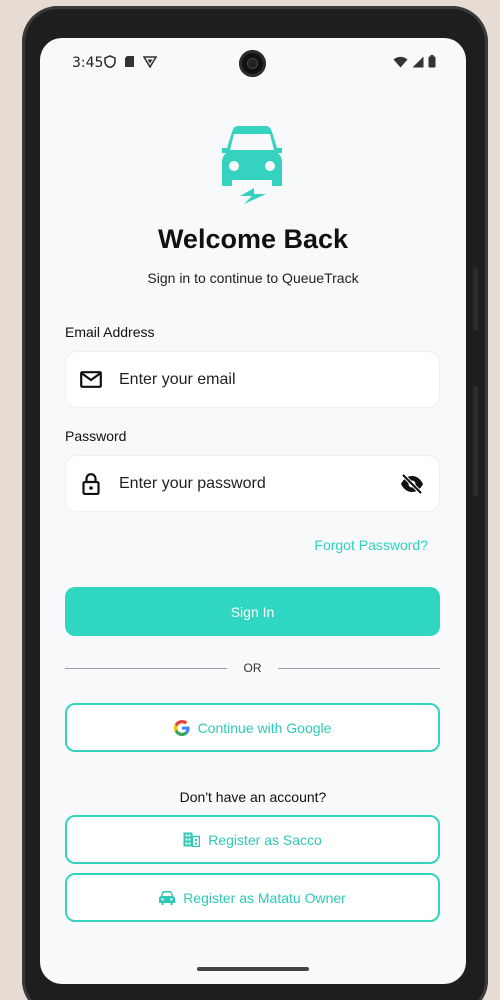 This screenshot has width=500, height=1000. Describe the element at coordinates (253, 969) in the screenshot. I see `home-indicator` at that location.